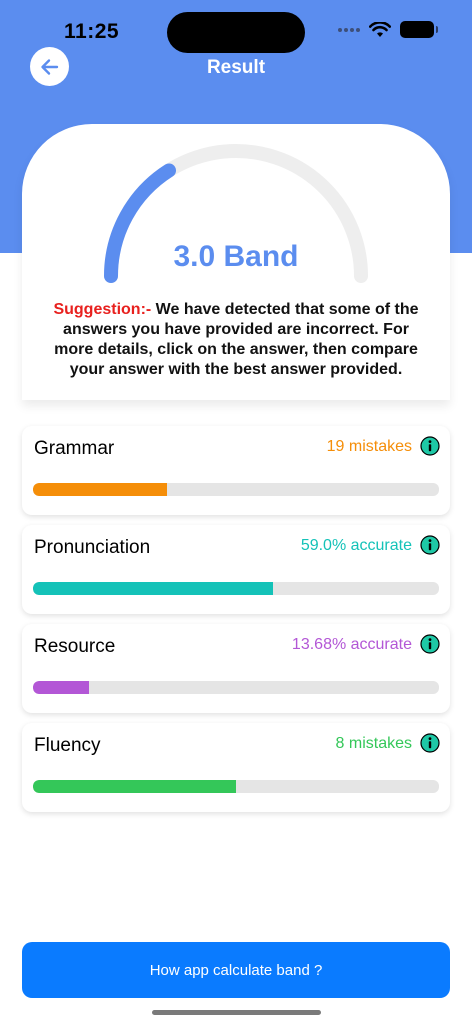  What do you see at coordinates (380, 29) in the screenshot?
I see `wifi-icon` at bounding box center [380, 29].